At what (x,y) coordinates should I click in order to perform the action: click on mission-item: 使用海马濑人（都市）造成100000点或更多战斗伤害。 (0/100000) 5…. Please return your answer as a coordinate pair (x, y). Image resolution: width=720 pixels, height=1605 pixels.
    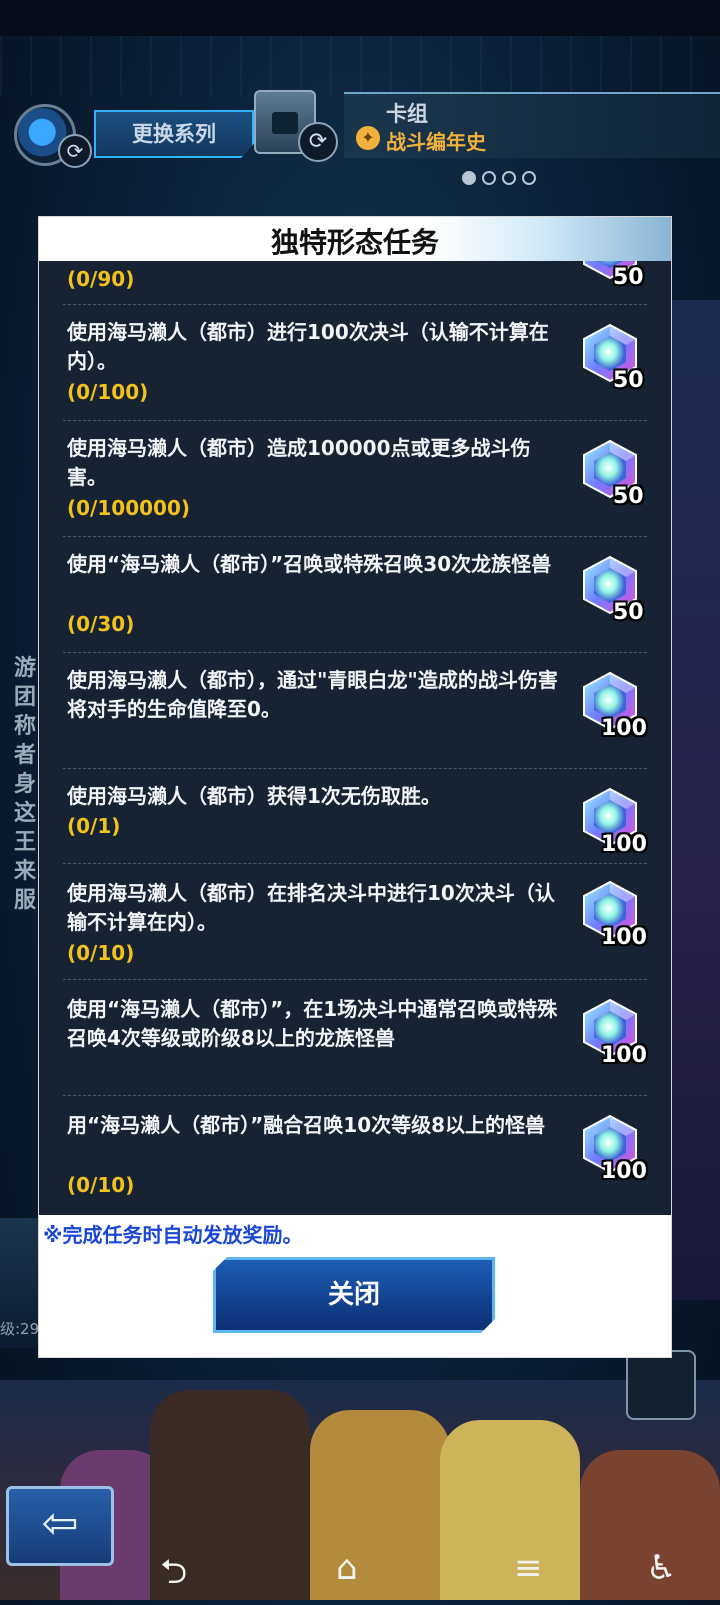
    Looking at the image, I should click on (355, 489).